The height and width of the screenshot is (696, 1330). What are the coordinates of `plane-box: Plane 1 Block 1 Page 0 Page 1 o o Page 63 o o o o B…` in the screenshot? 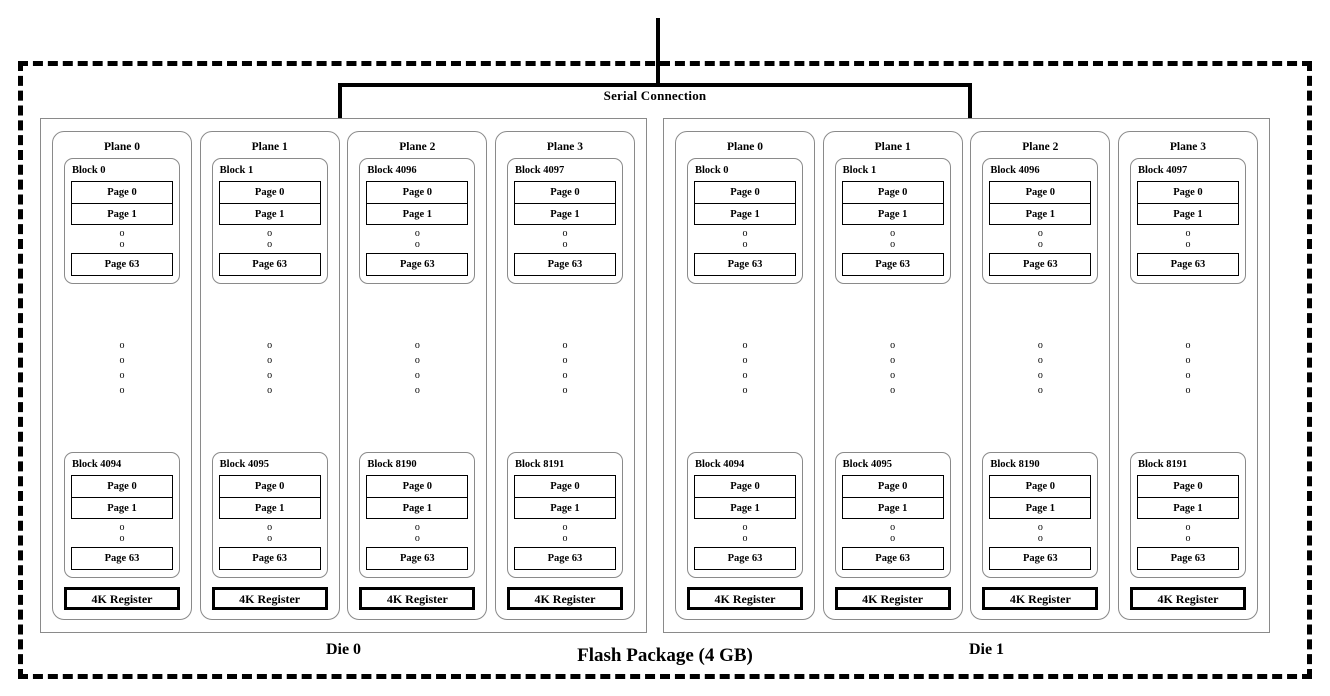 It's located at (269, 375).